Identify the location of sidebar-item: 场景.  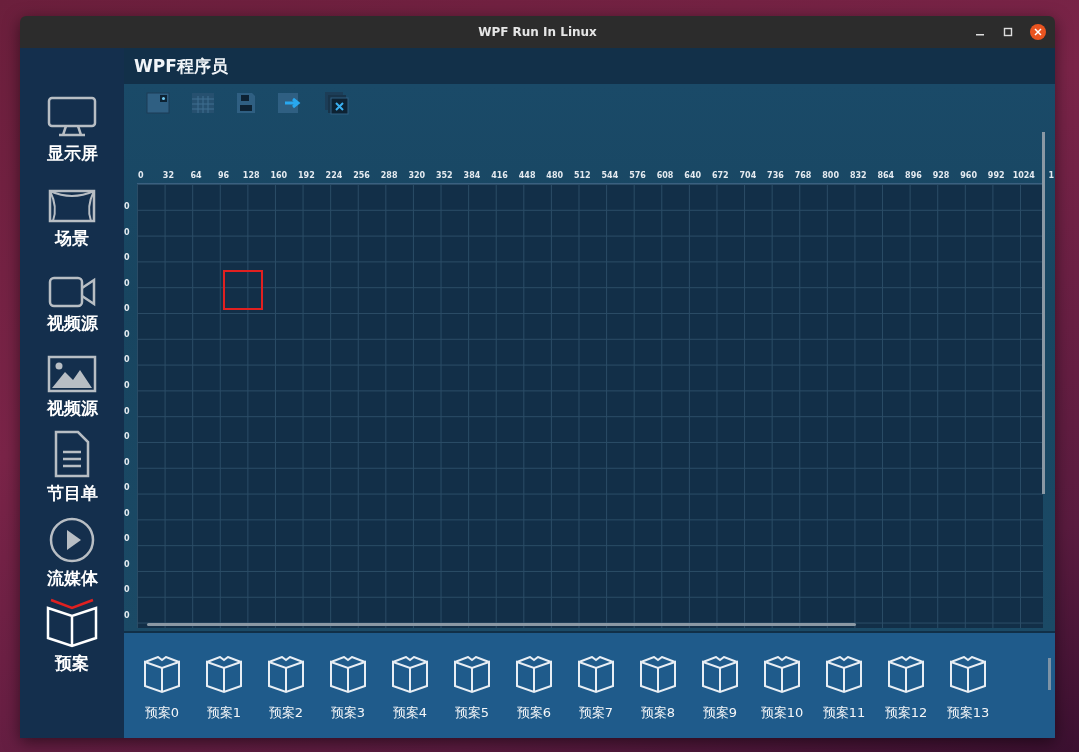
(72, 213).